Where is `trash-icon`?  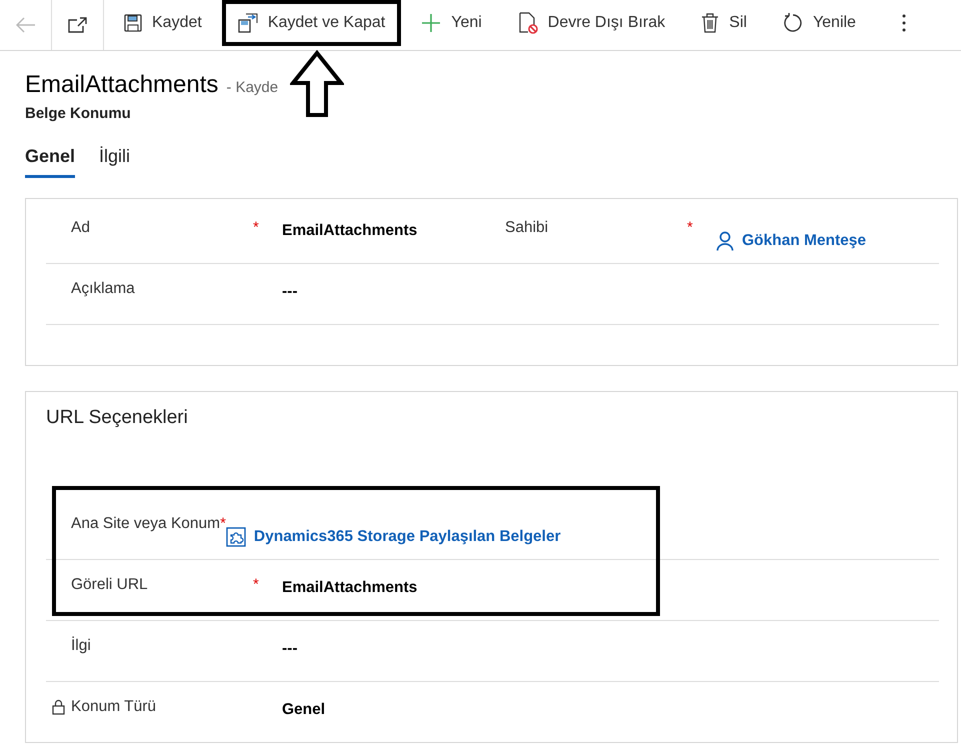 trash-icon is located at coordinates (710, 23).